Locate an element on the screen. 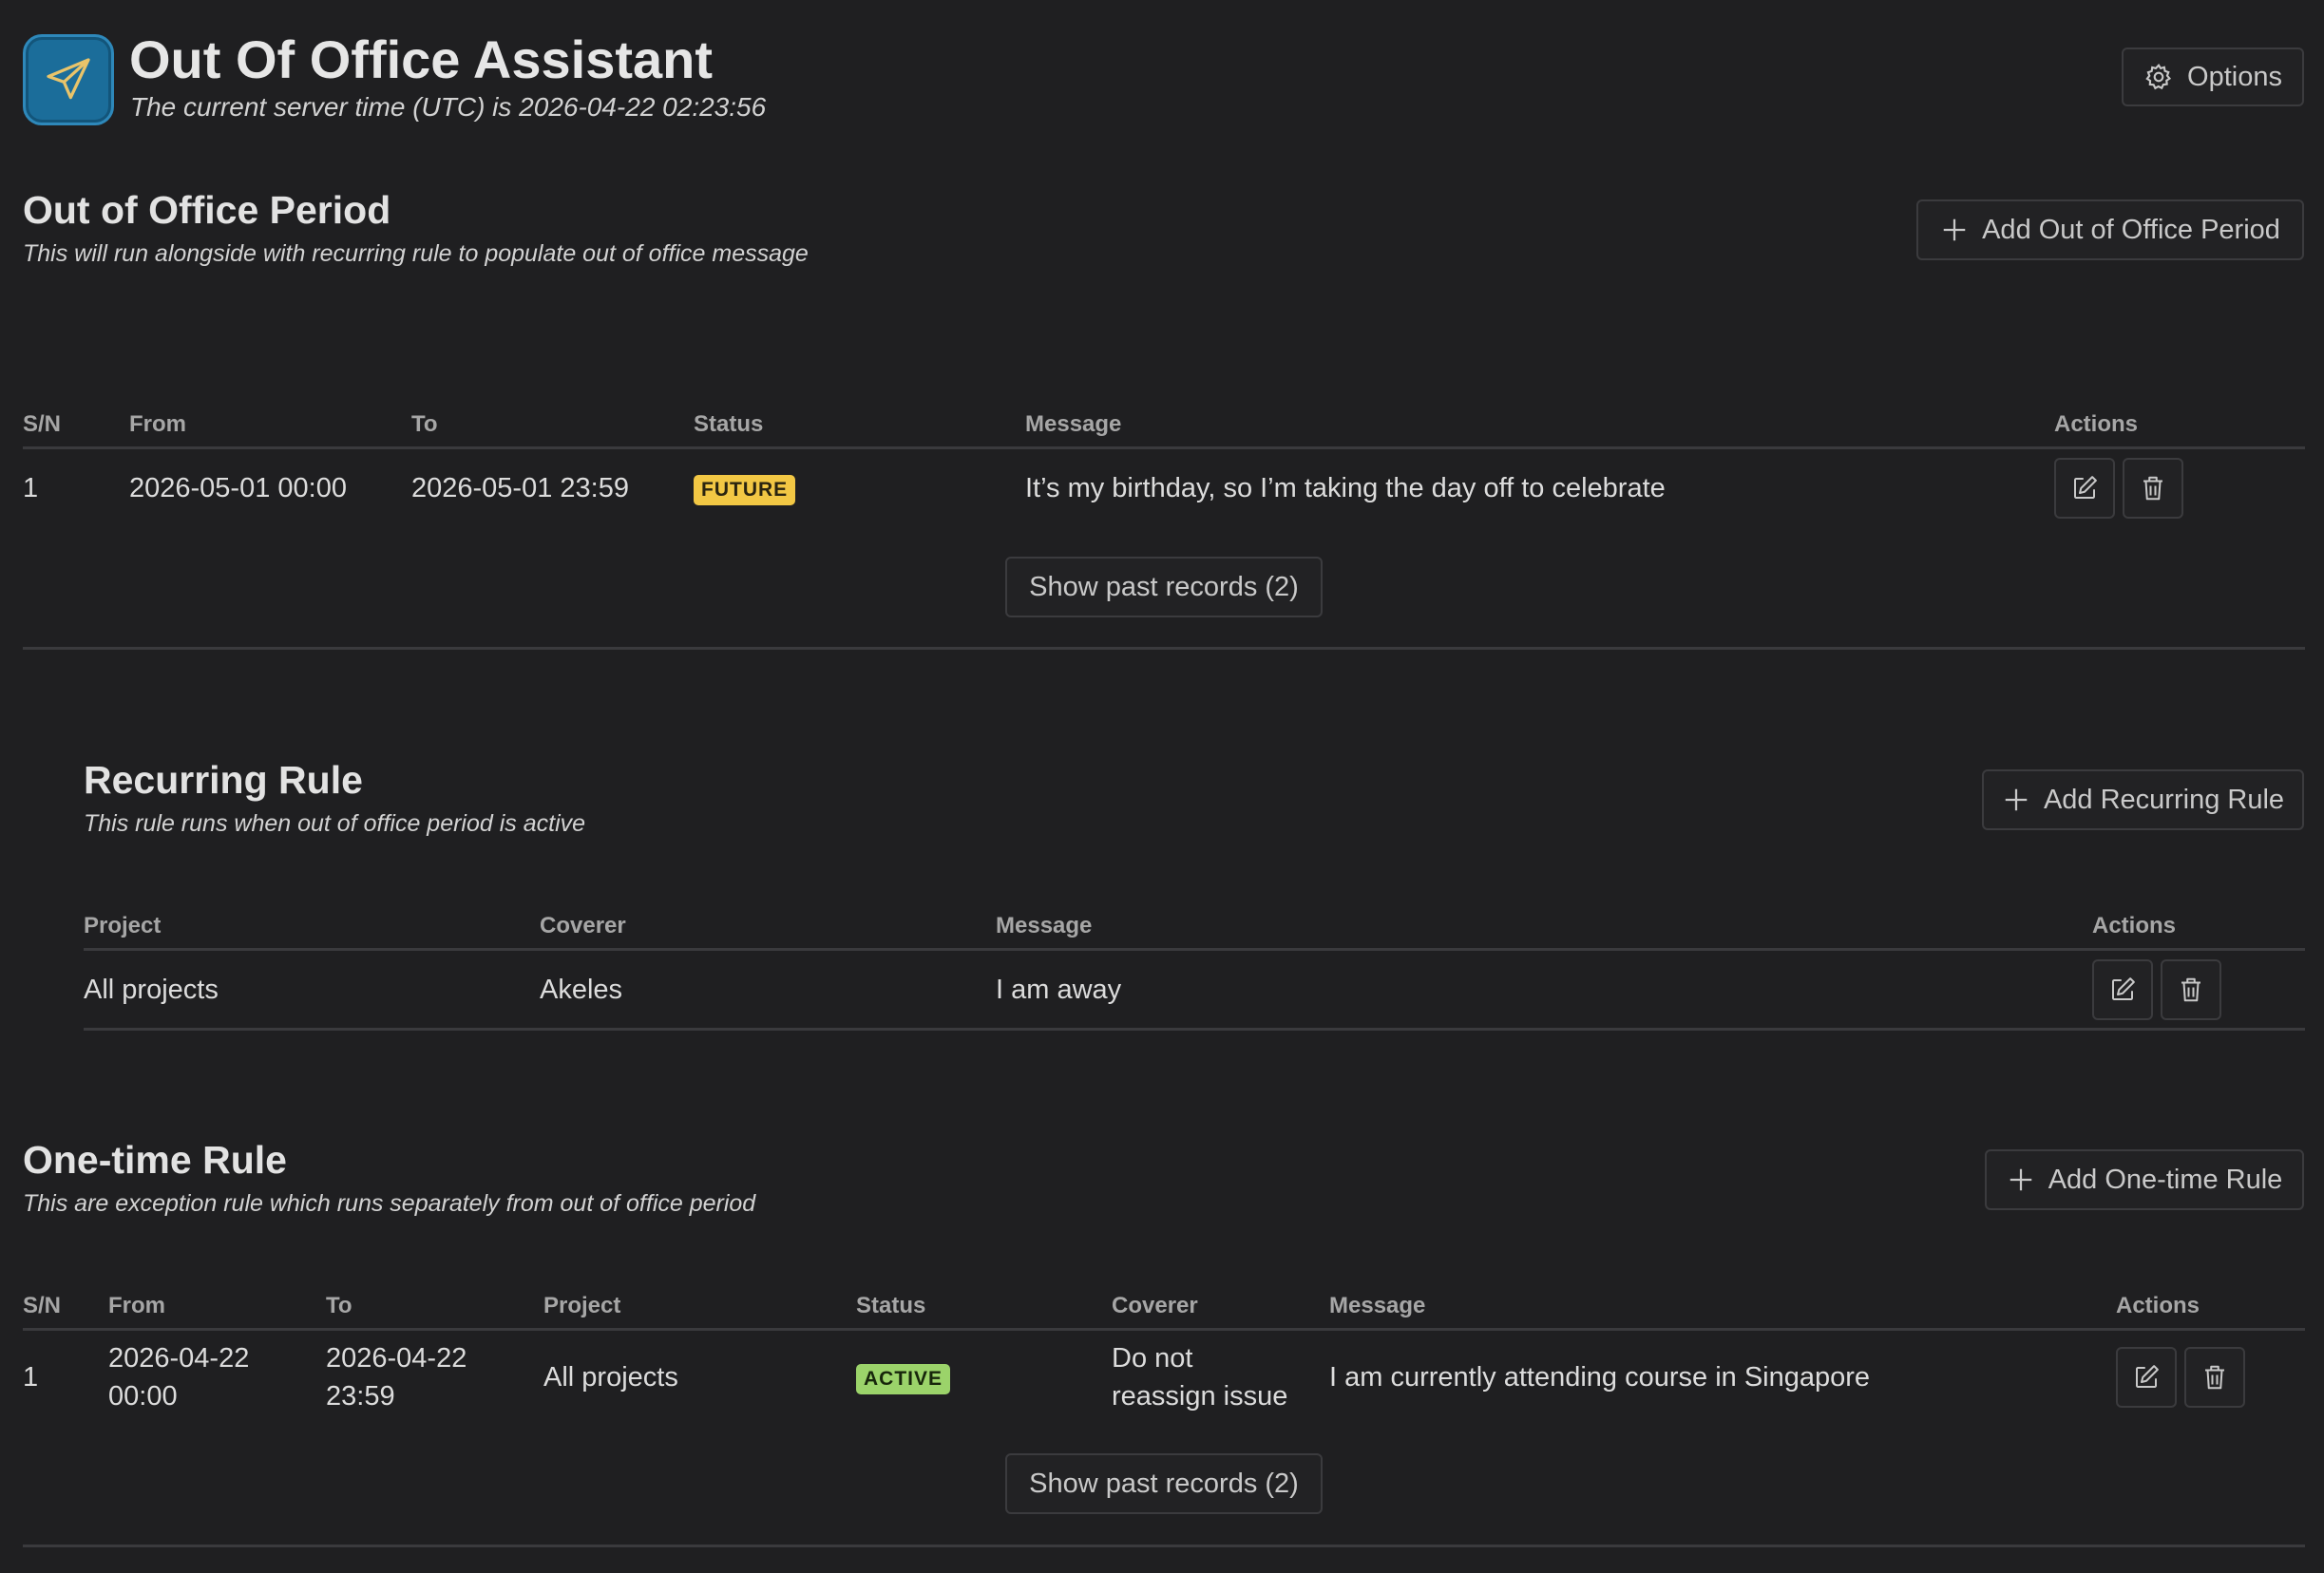  row-to-date: 2026-04-22 is located at coordinates (396, 1358).